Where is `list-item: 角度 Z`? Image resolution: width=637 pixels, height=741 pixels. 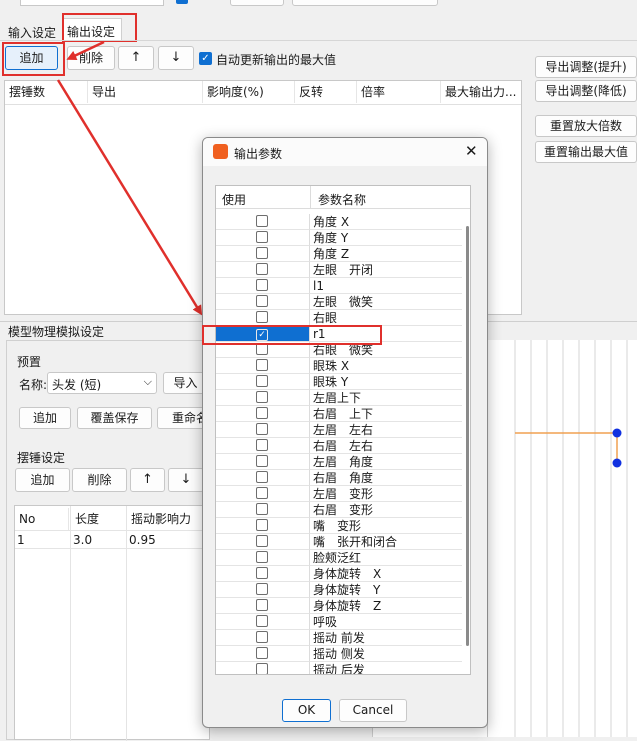 list-item: 角度 Z is located at coordinates (339, 254).